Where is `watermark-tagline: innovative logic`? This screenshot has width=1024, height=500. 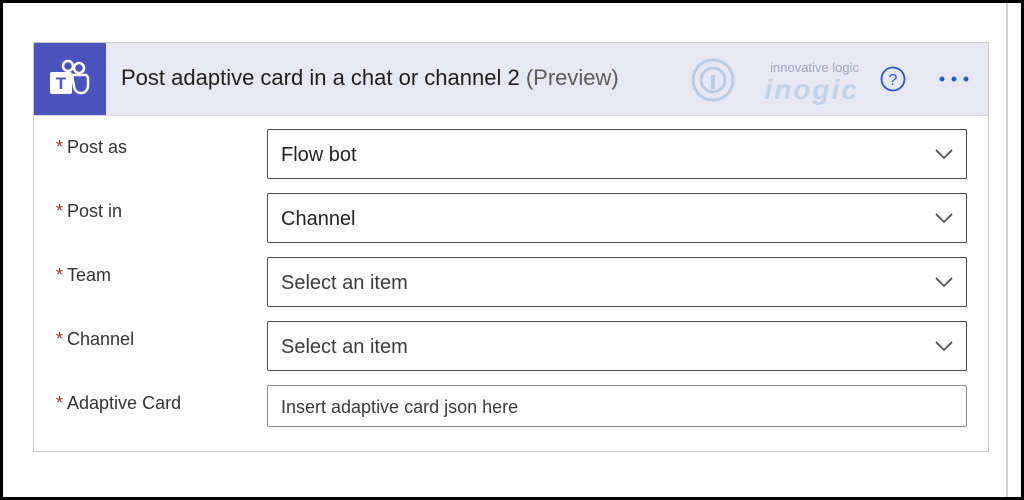
watermark-tagline: innovative logic is located at coordinates (814, 67).